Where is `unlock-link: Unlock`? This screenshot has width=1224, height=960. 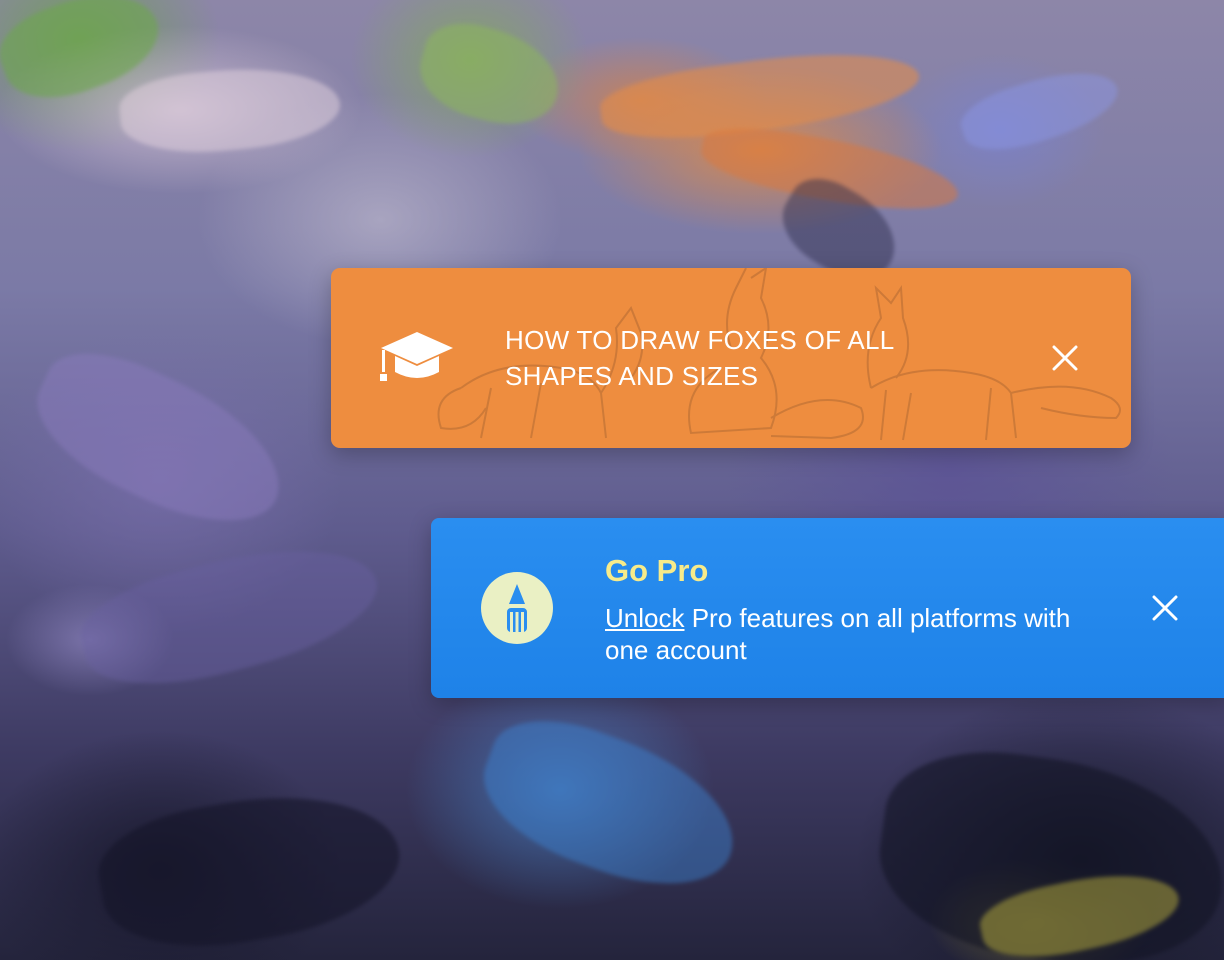 unlock-link: Unlock is located at coordinates (644, 618).